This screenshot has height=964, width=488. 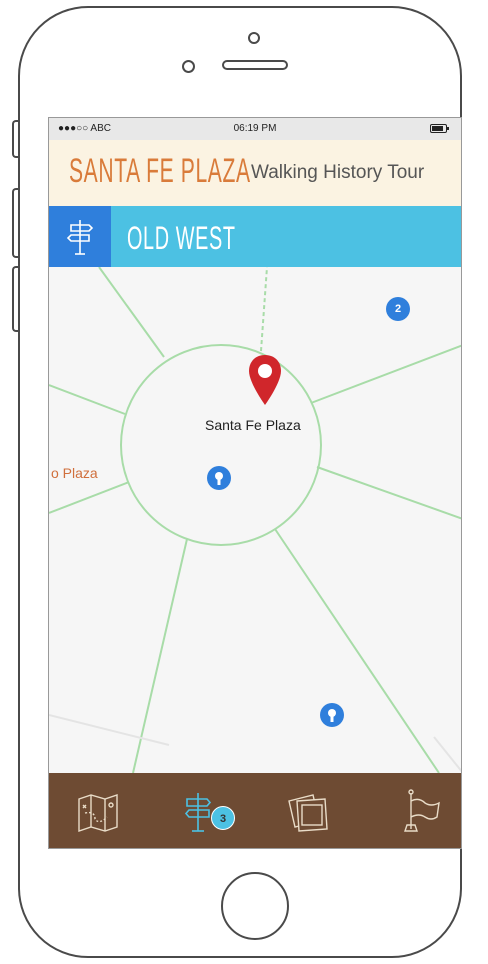 What do you see at coordinates (255, 810) in the screenshot?
I see `bottom-tab-bar: 3` at bounding box center [255, 810].